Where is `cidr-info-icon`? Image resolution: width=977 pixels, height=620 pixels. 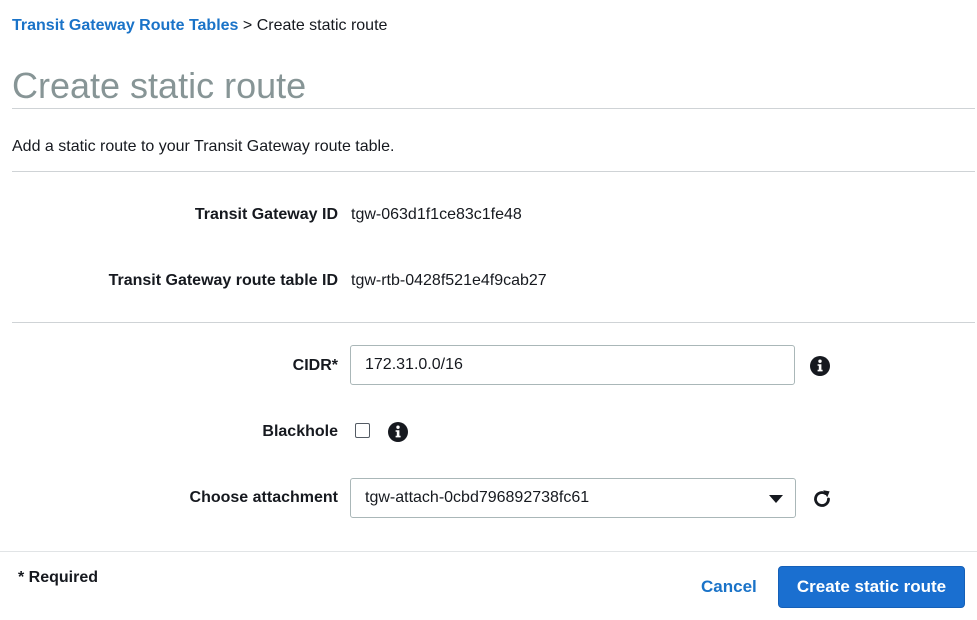
cidr-info-icon is located at coordinates (820, 366).